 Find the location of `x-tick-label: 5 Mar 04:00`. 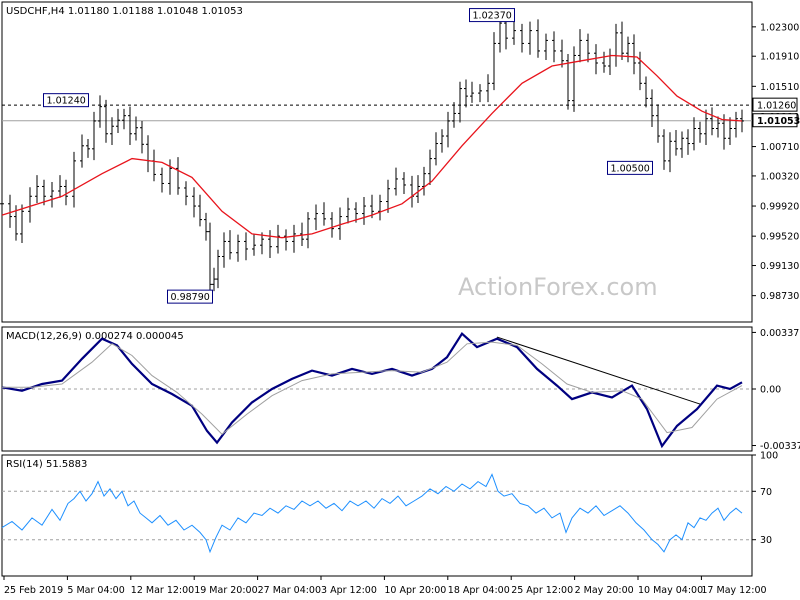

x-tick-label: 5 Mar 04:00 is located at coordinates (95, 590).